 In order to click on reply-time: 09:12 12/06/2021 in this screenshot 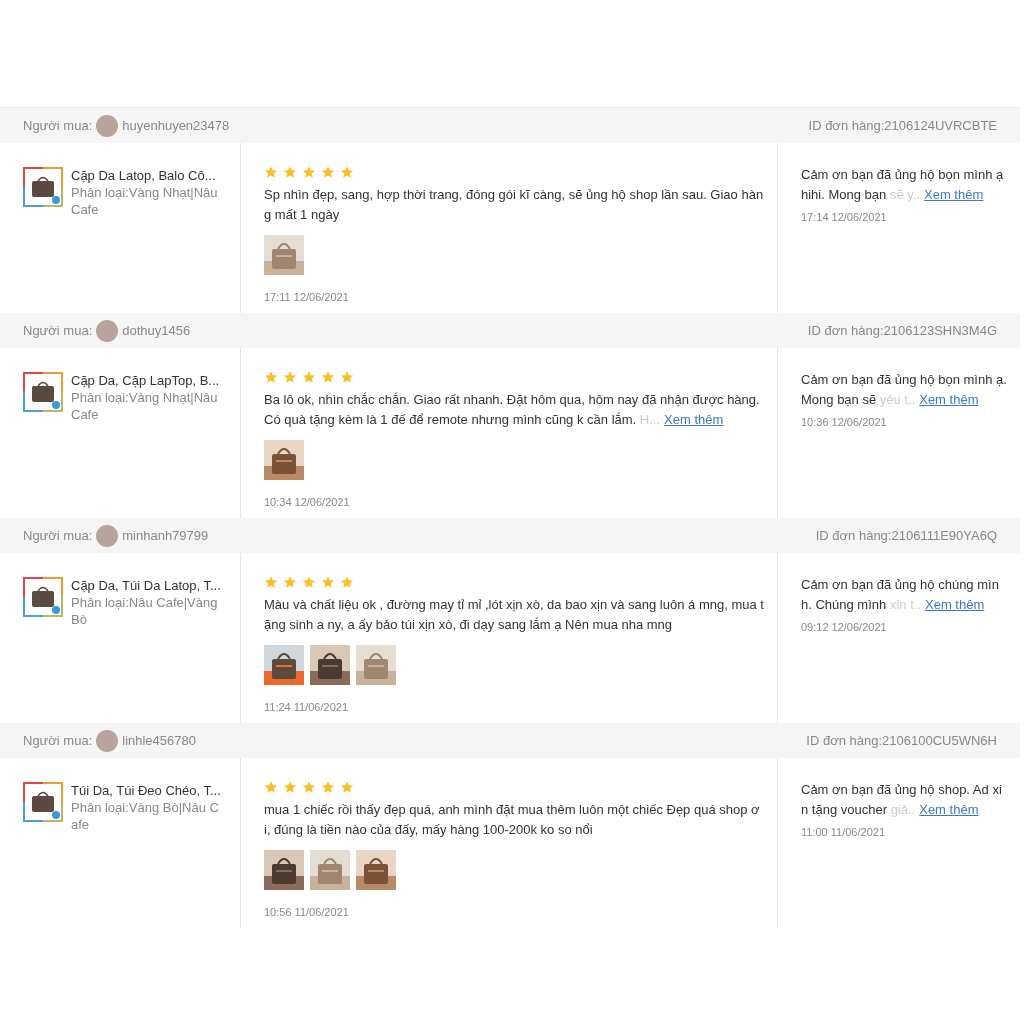, I will do `click(844, 627)`.